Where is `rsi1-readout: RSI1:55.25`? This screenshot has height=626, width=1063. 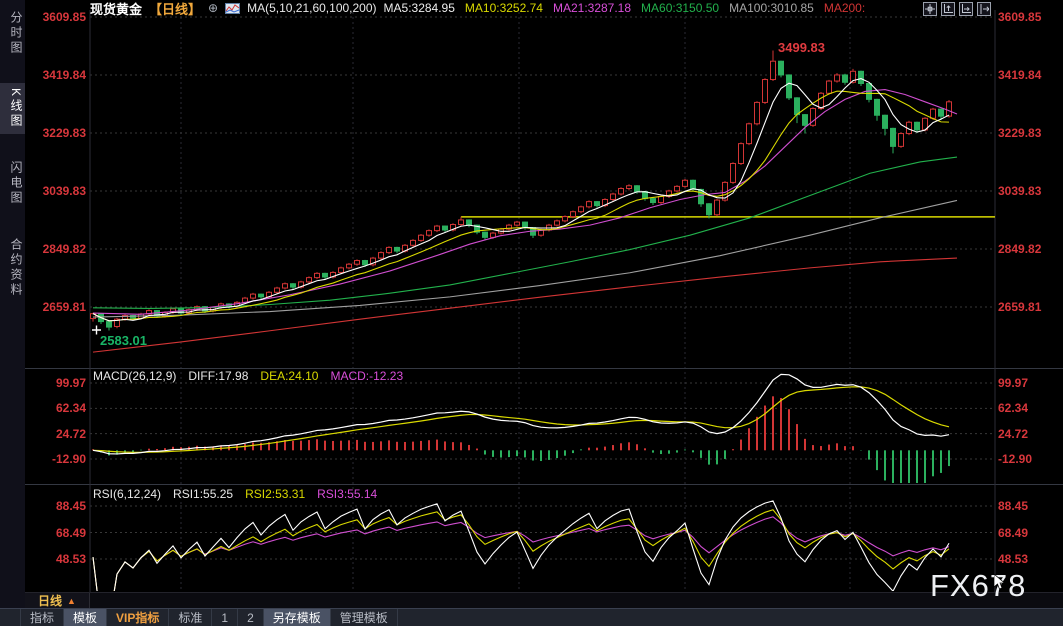 rsi1-readout: RSI1:55.25 is located at coordinates (203, 494).